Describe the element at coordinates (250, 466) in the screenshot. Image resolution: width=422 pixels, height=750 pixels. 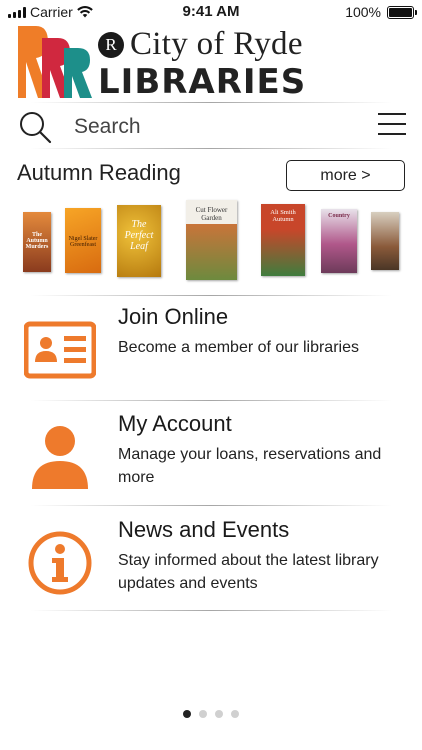
I see `feature-desc: Manage your loans, reservations and more` at that location.